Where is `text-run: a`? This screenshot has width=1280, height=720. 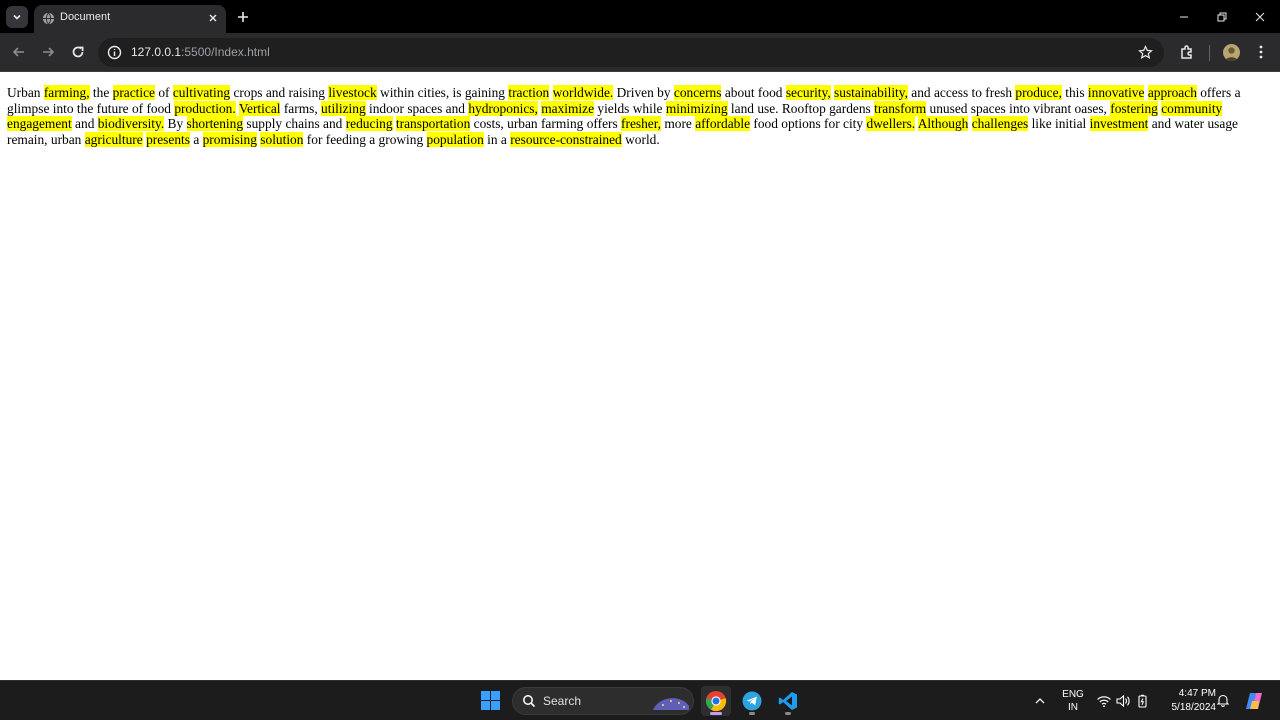 text-run: a is located at coordinates (196, 139).